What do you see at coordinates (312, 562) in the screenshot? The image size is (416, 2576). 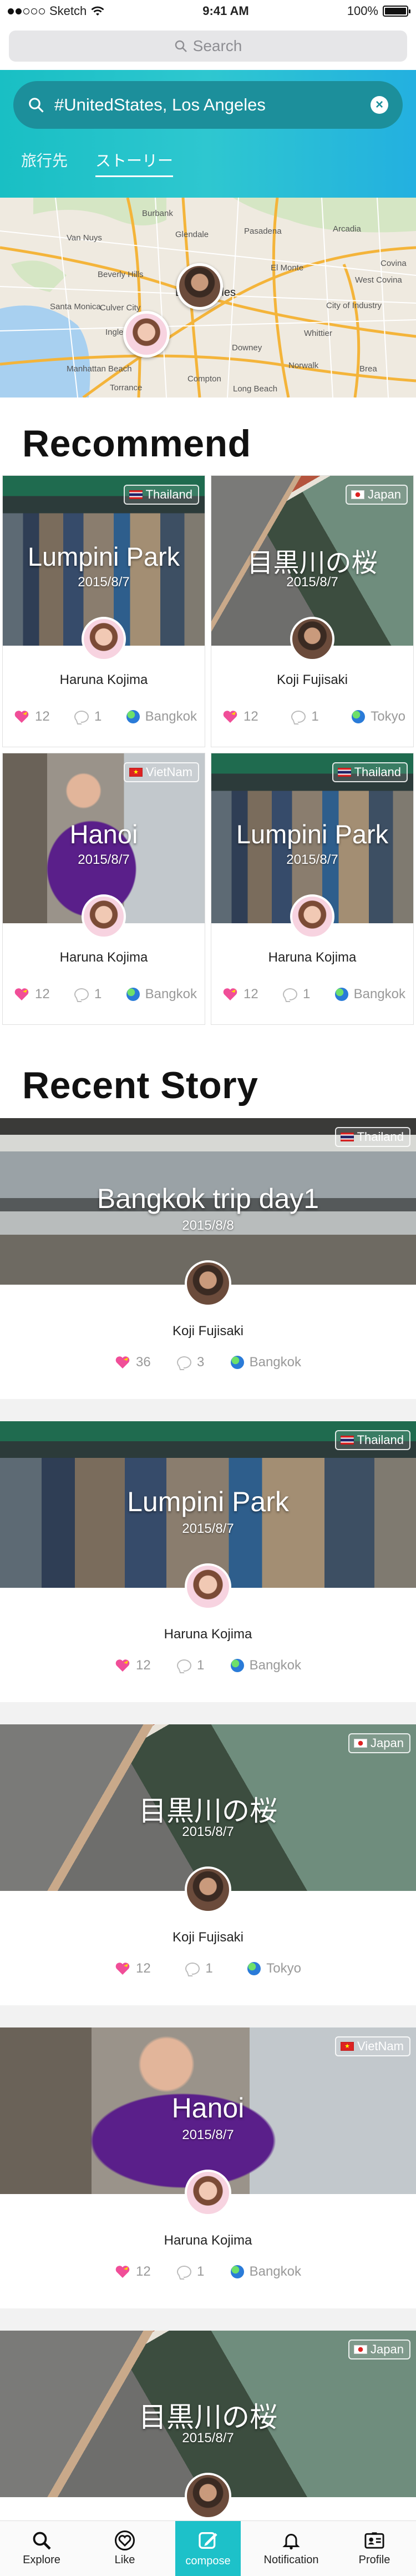 I see `card-title: 目黒川の桜` at bounding box center [312, 562].